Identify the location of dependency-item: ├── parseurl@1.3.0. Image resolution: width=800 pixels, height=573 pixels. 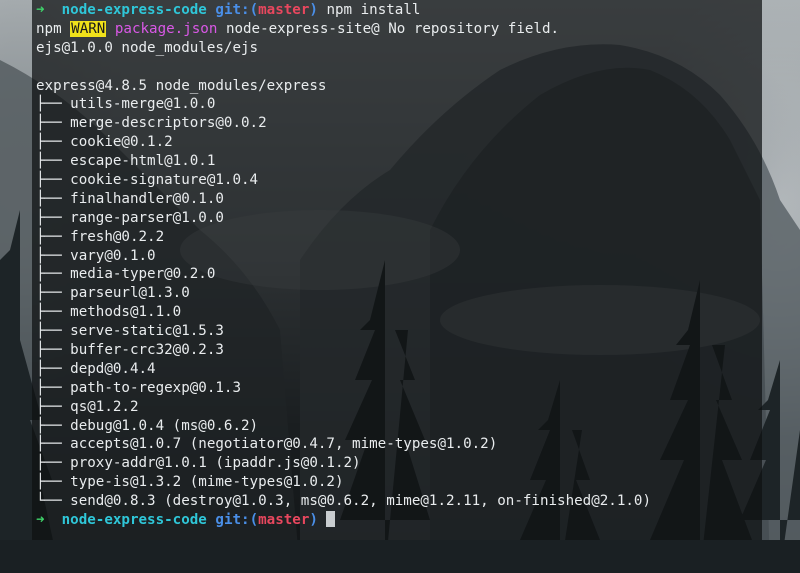
(397, 293).